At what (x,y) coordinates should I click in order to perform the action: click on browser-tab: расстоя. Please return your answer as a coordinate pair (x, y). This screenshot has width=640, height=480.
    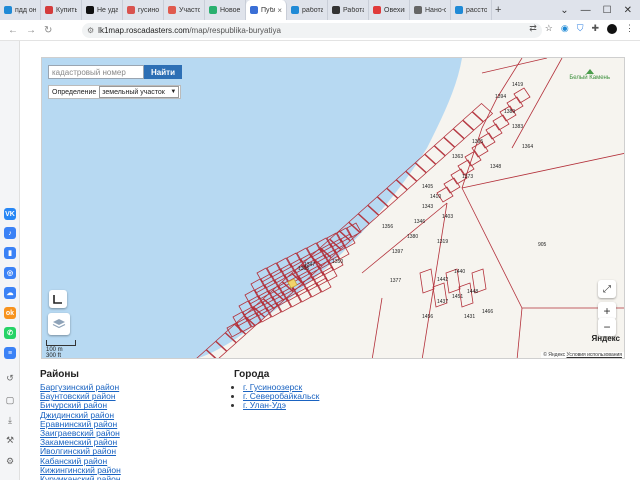
    Looking at the image, I should click on (471, 10).